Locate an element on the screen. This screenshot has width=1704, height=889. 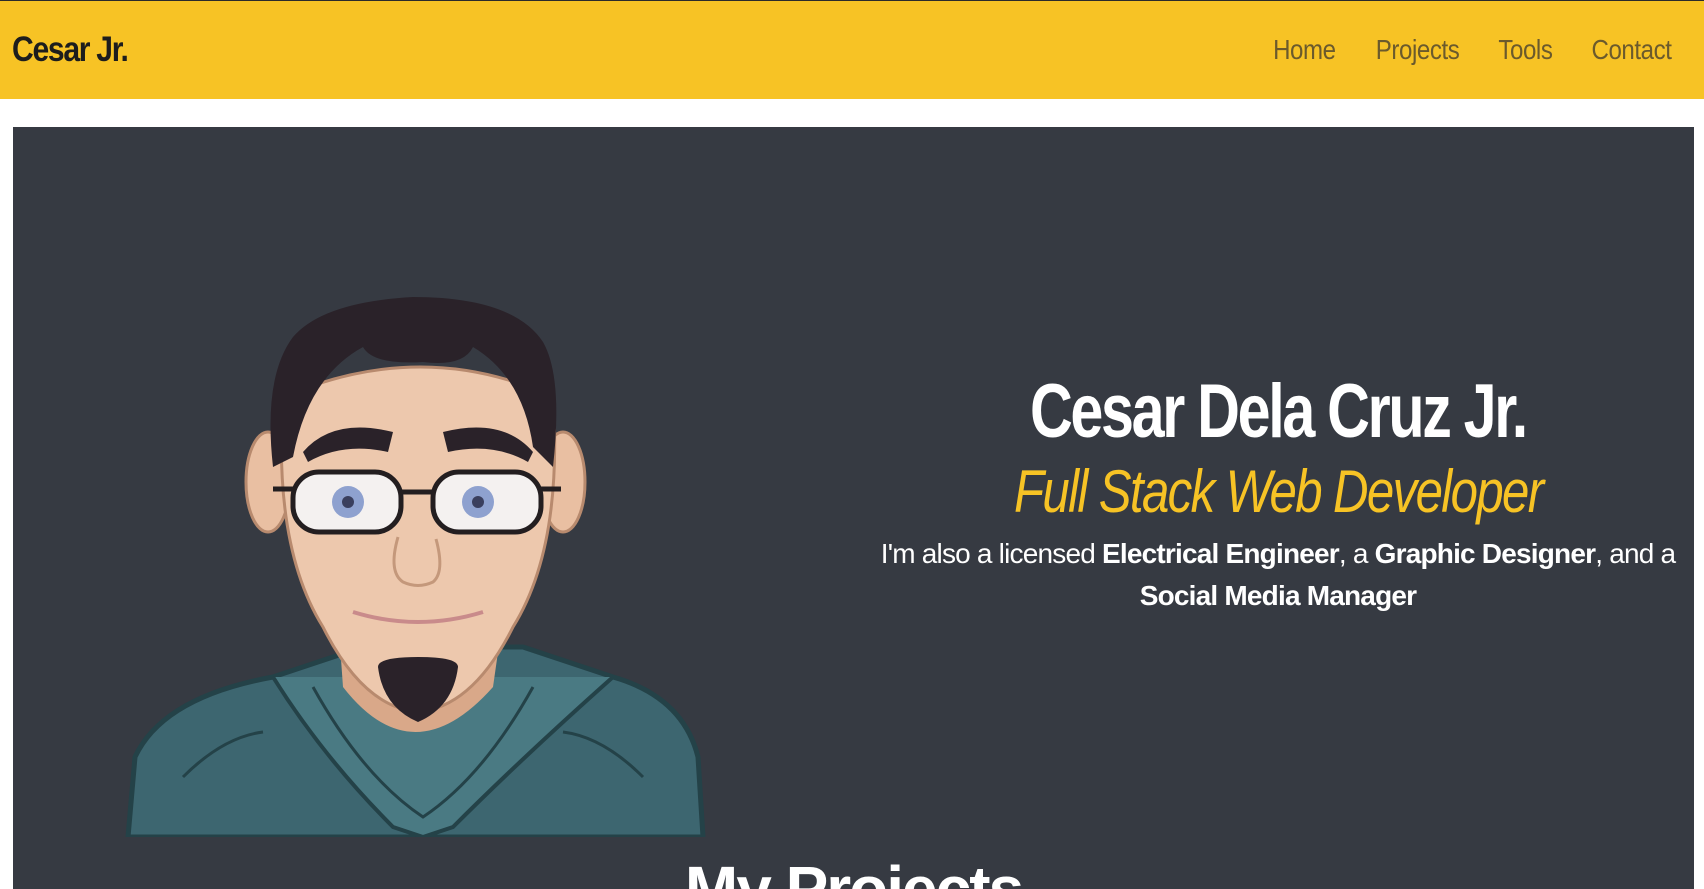
nav-links: Home Projects Tools Contact is located at coordinates (1459, 50).